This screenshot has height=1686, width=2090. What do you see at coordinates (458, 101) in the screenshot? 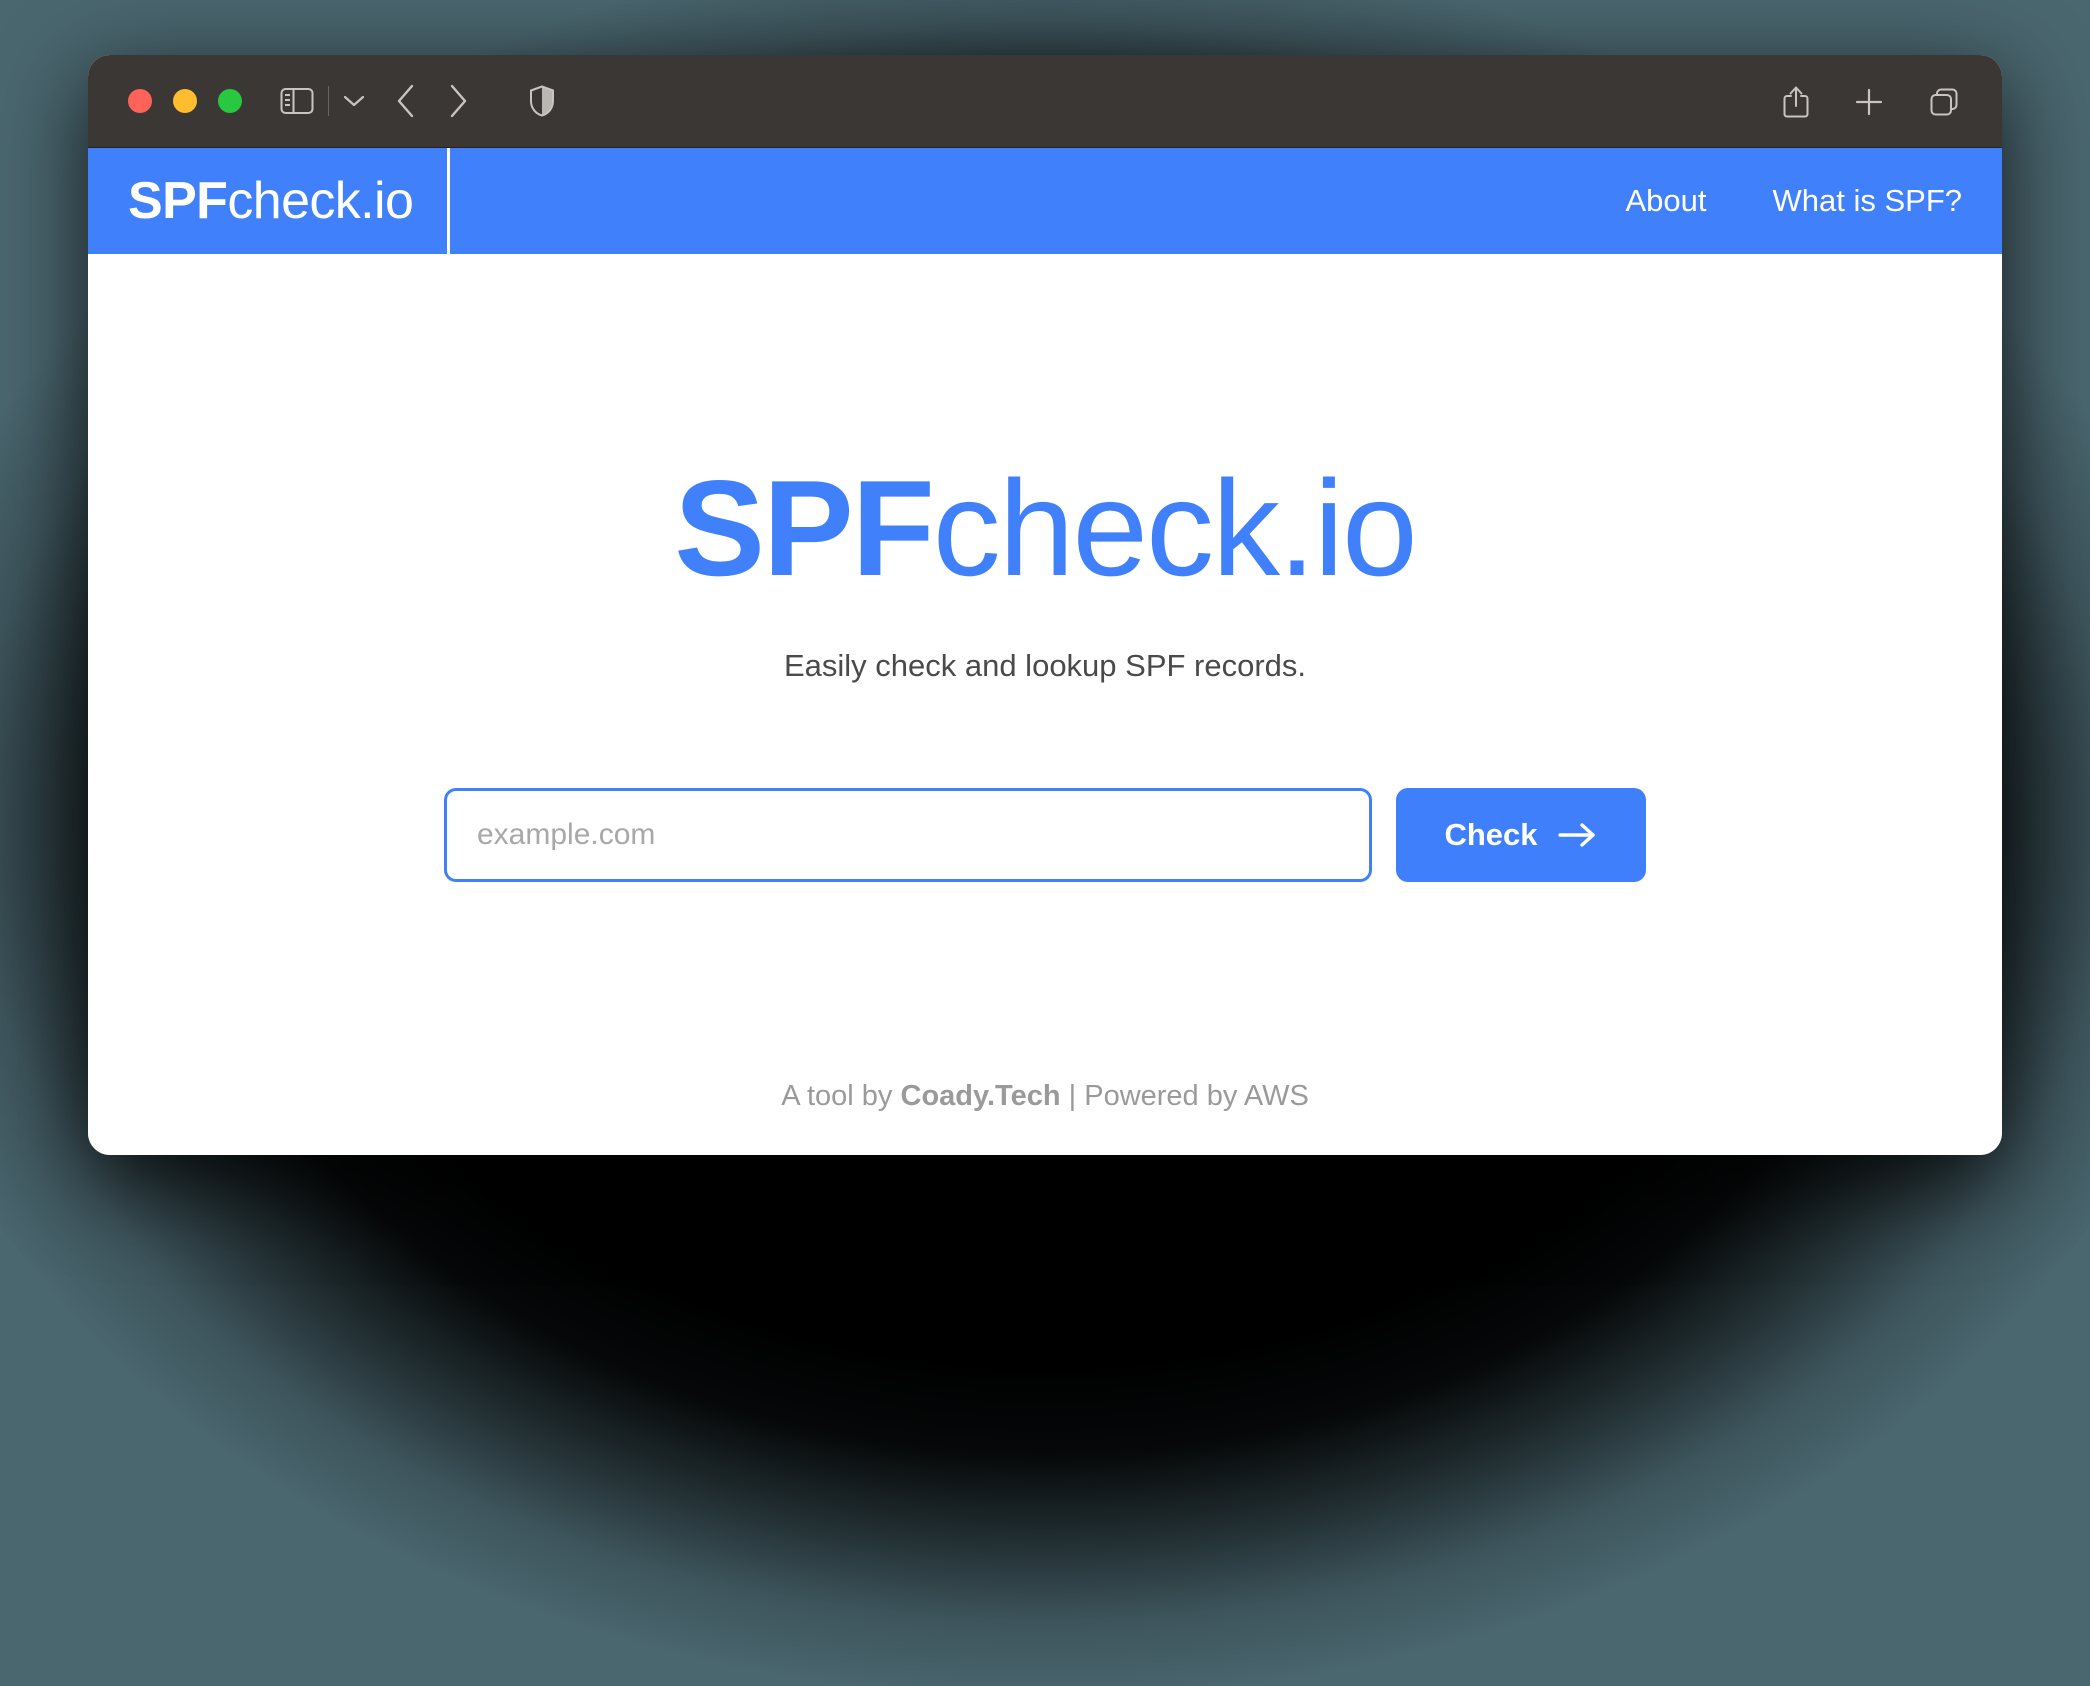
I see `forward-arrow-icon` at bounding box center [458, 101].